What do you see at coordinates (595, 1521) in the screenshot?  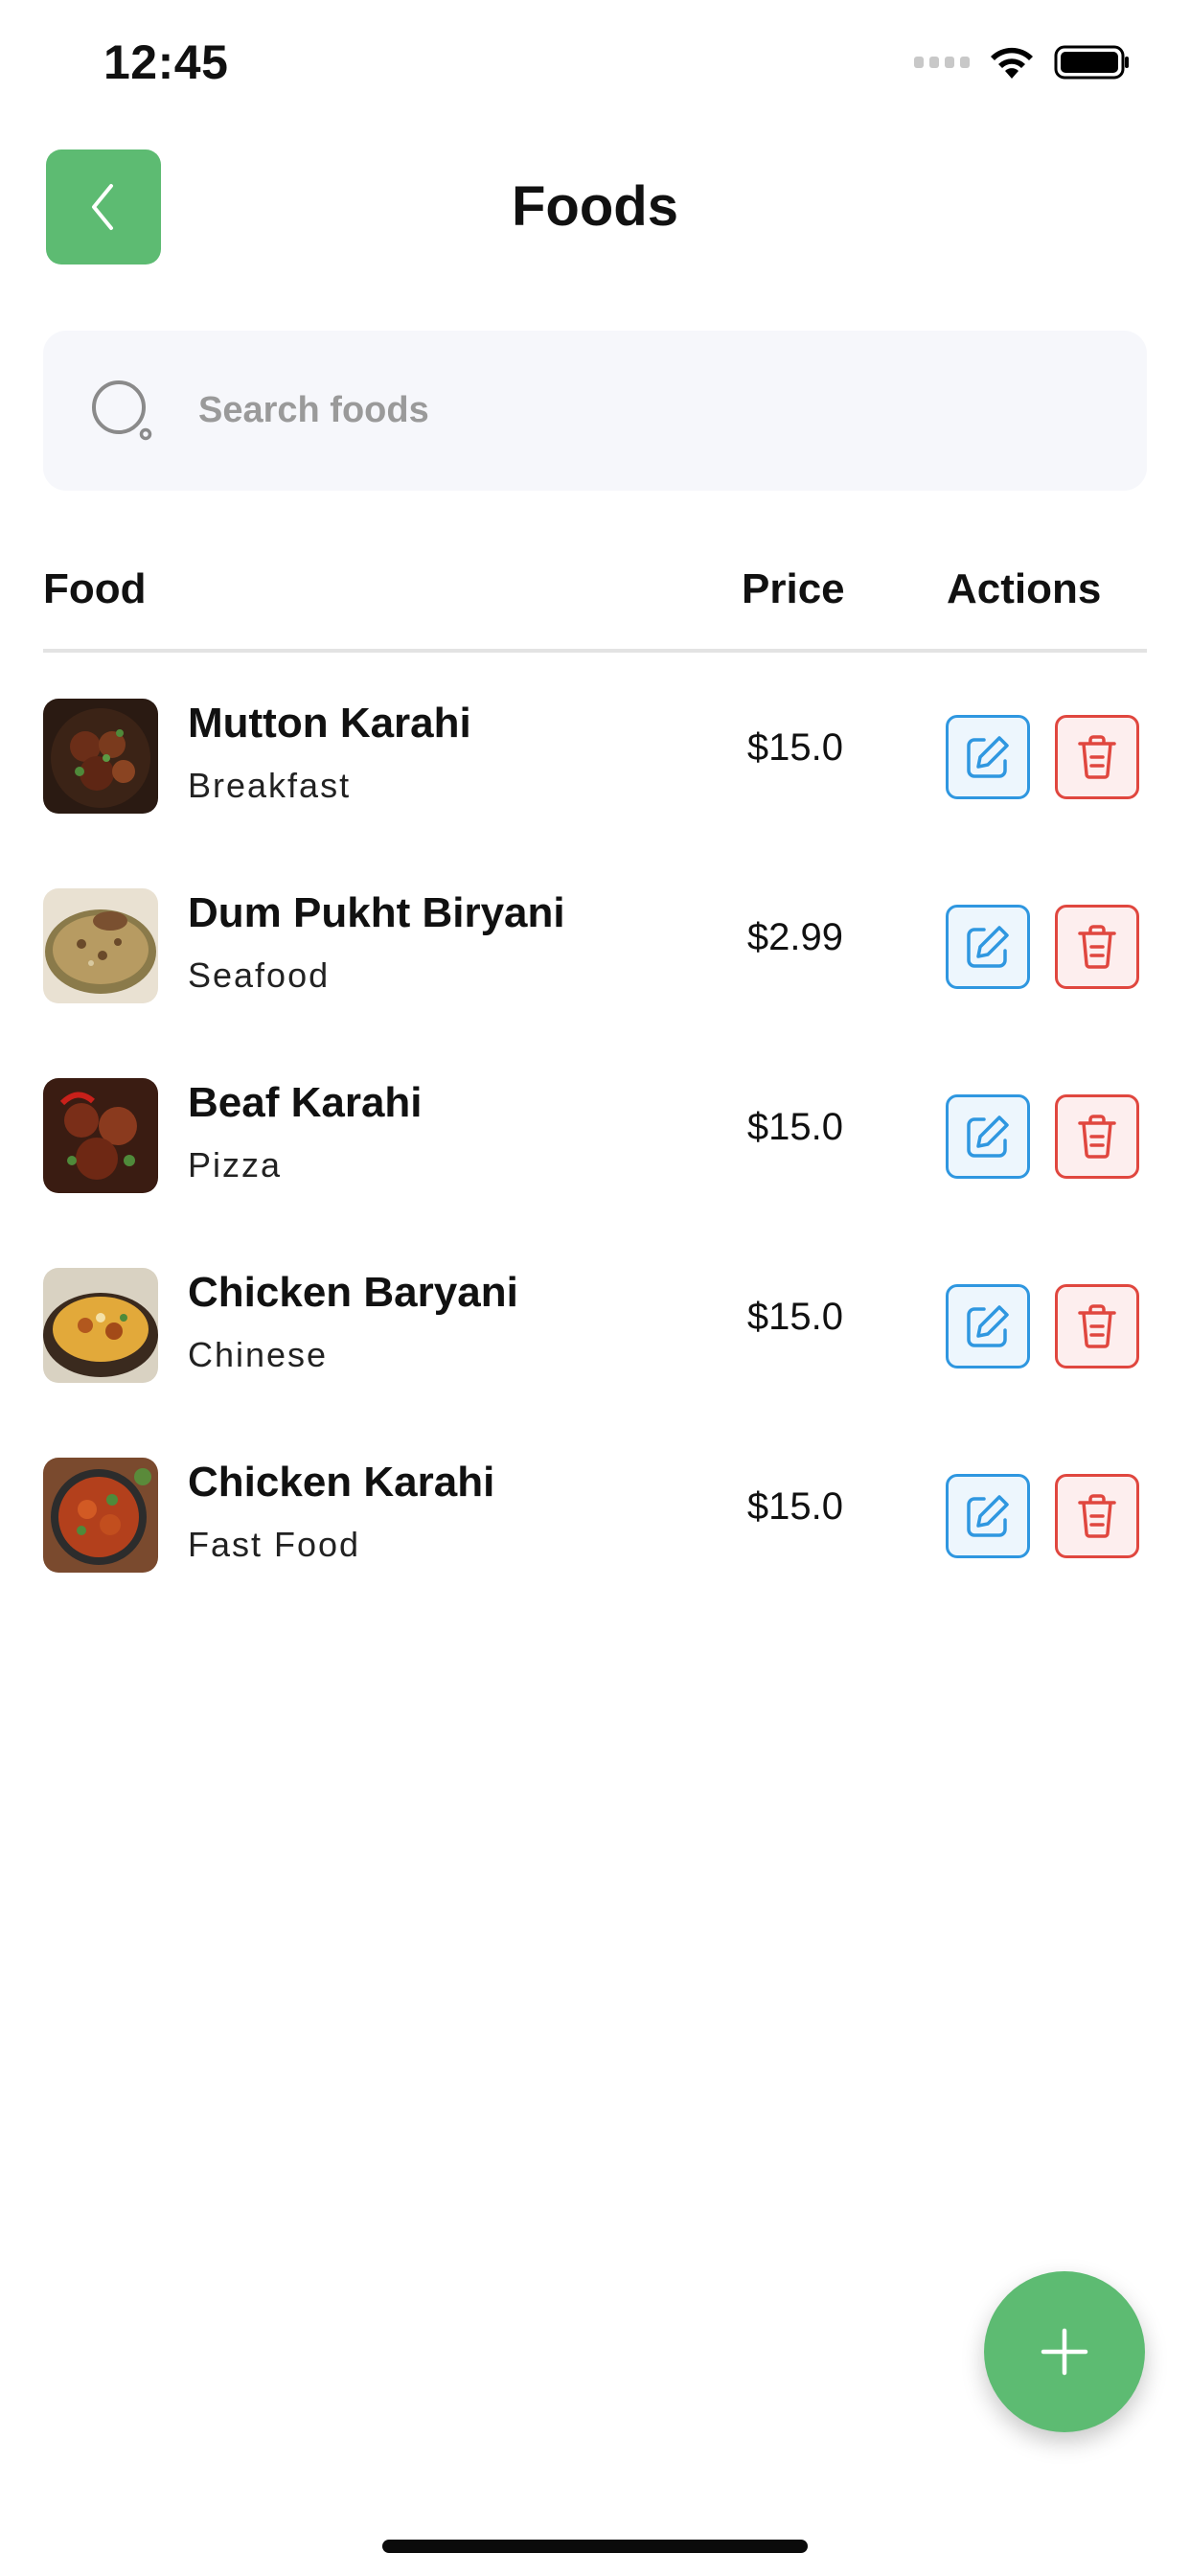 I see `table-row: Chicken Karahi Fast Food $15.0` at bounding box center [595, 1521].